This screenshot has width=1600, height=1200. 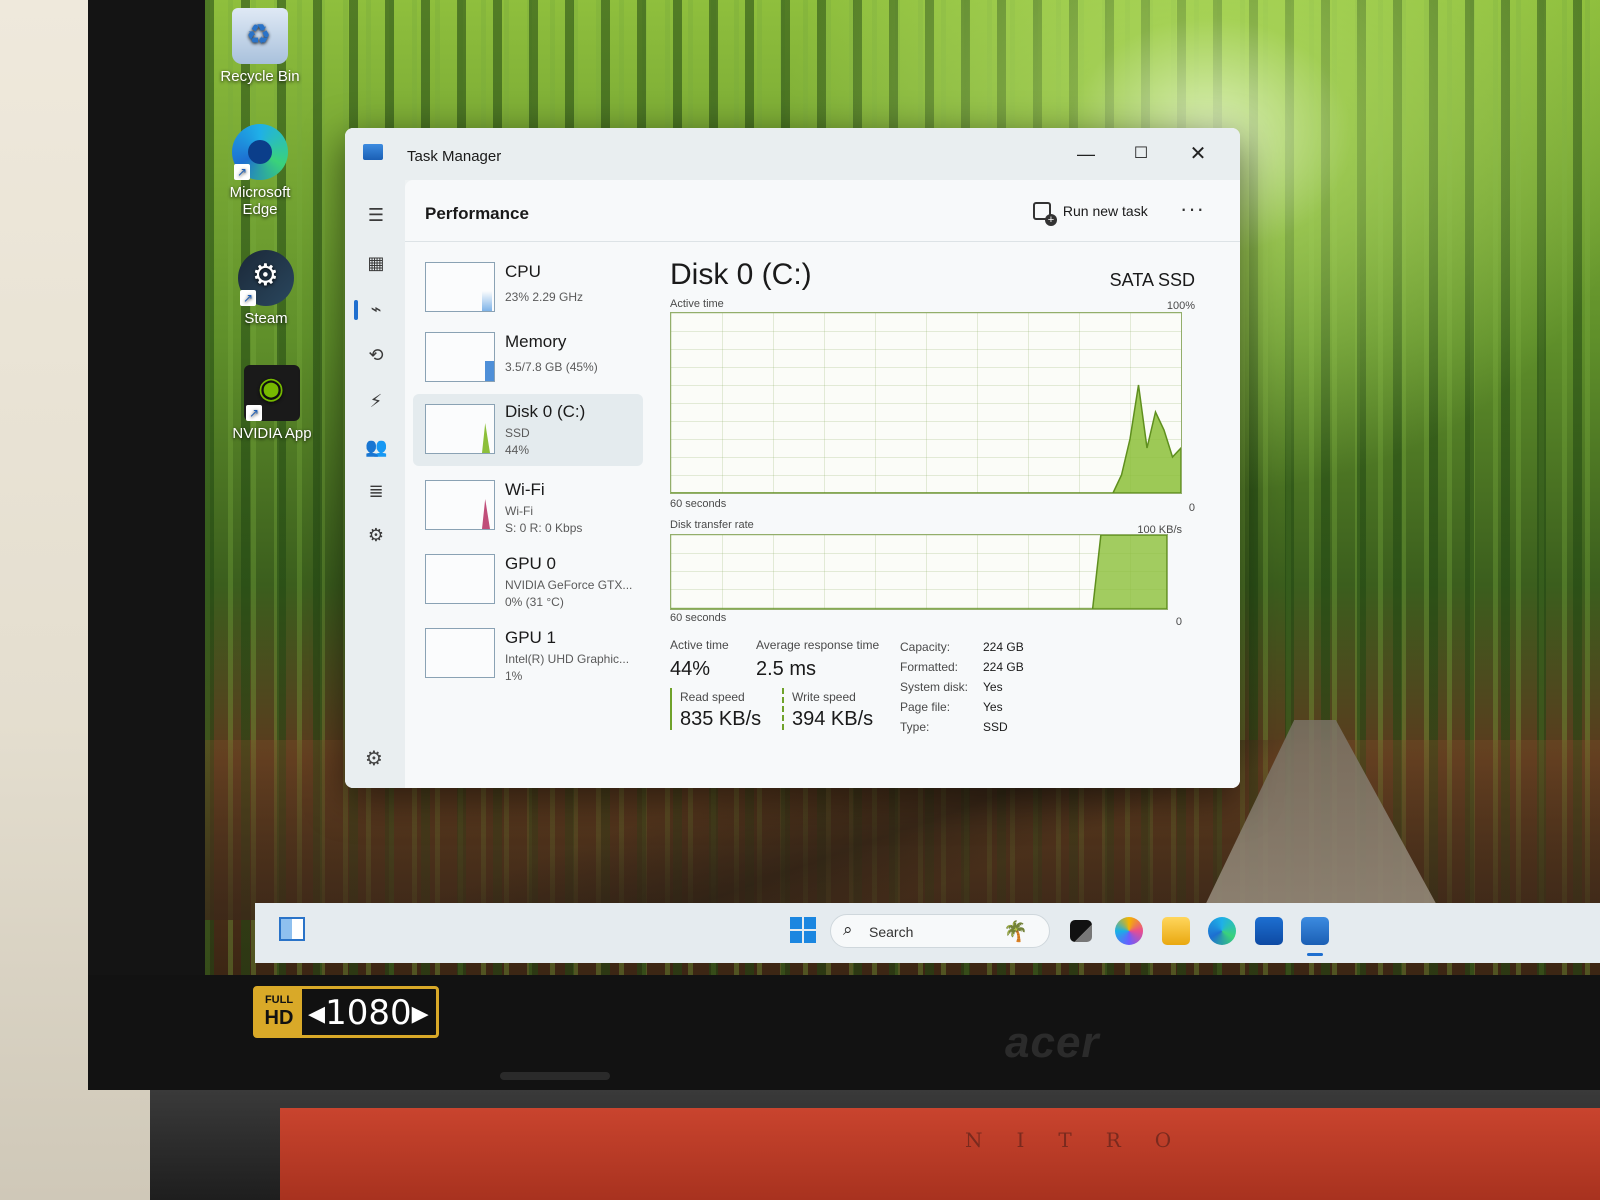 What do you see at coordinates (995, 727) in the screenshot?
I see `type-value: SSD` at bounding box center [995, 727].